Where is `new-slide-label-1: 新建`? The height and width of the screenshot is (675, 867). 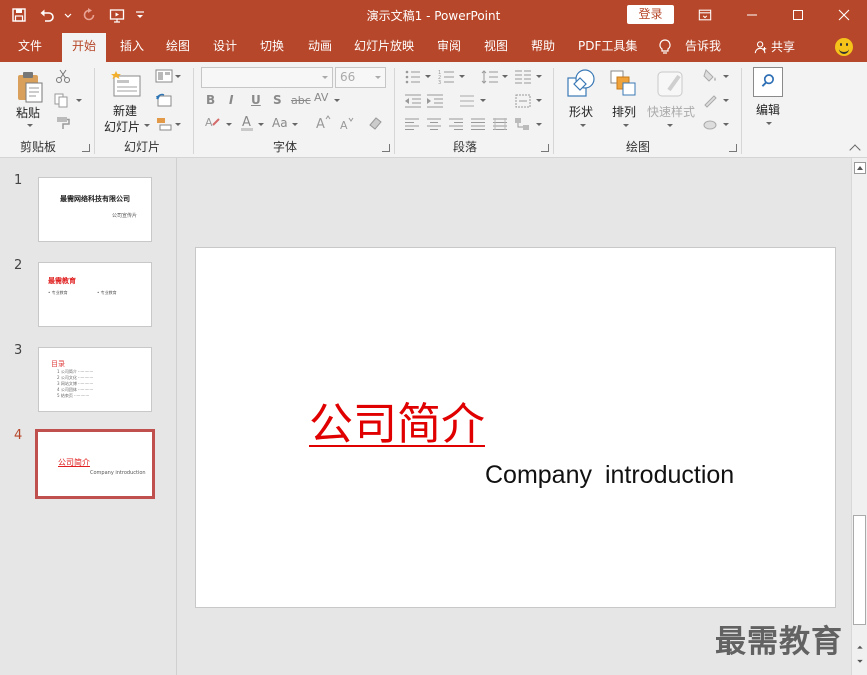 new-slide-label-1: 新建 is located at coordinates (125, 110).